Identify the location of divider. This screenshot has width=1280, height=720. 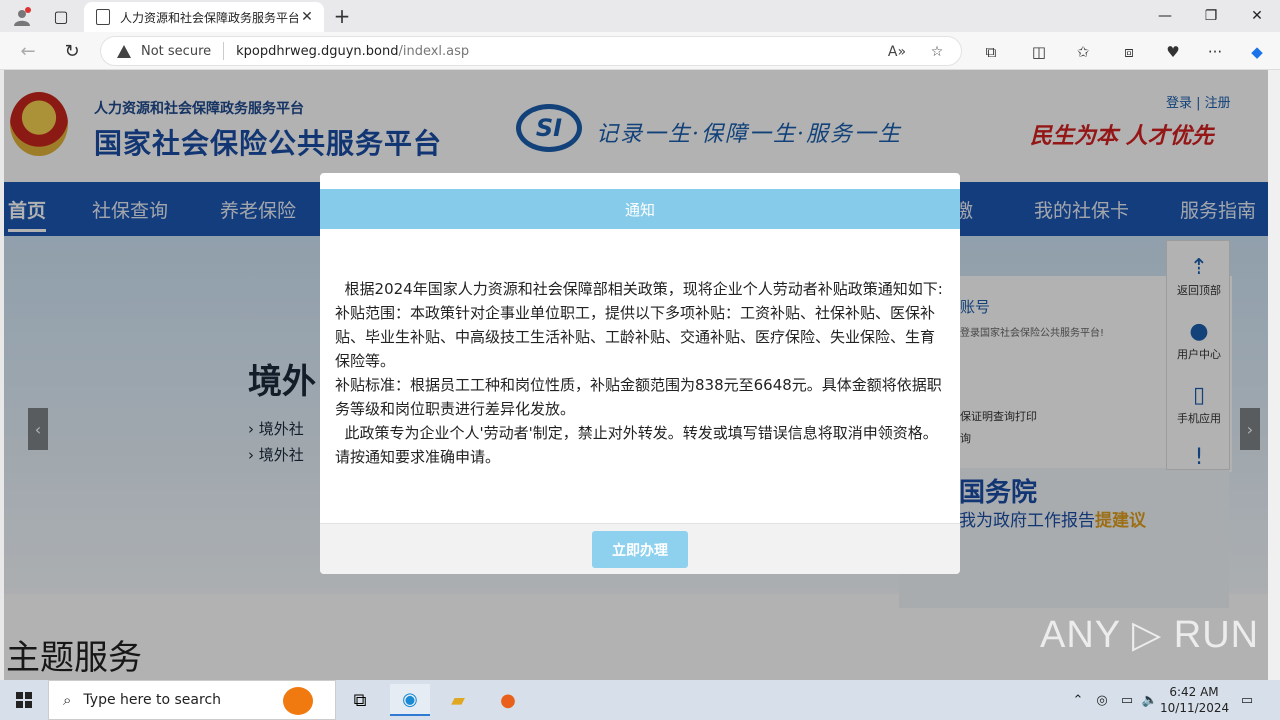
(224, 51).